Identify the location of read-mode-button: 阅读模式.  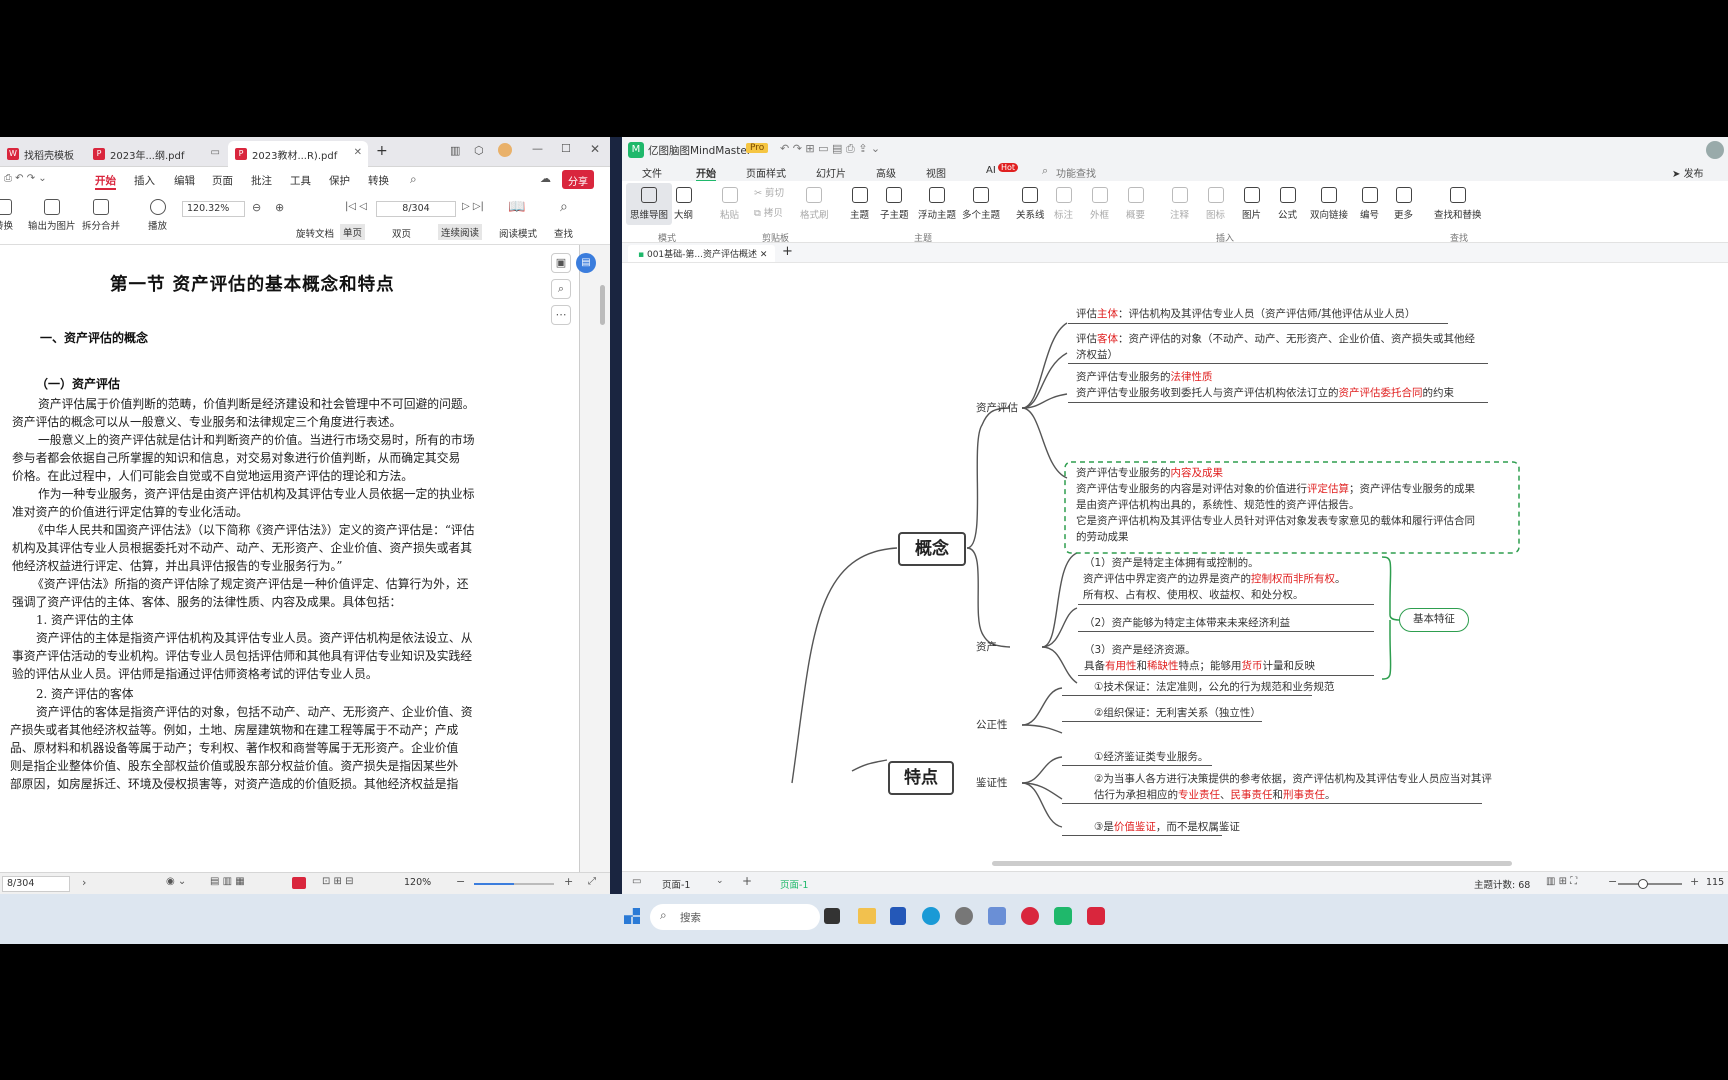
(518, 233).